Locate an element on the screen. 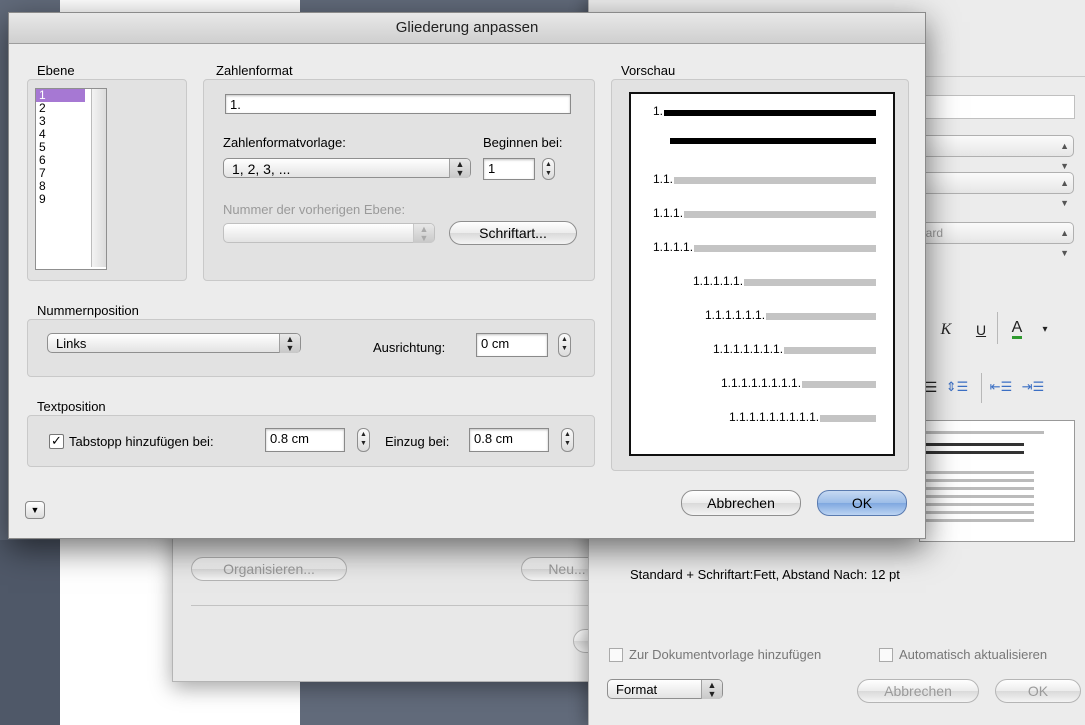 This screenshot has width=1085, height=725. preview-label: Vorschau is located at coordinates (648, 70).